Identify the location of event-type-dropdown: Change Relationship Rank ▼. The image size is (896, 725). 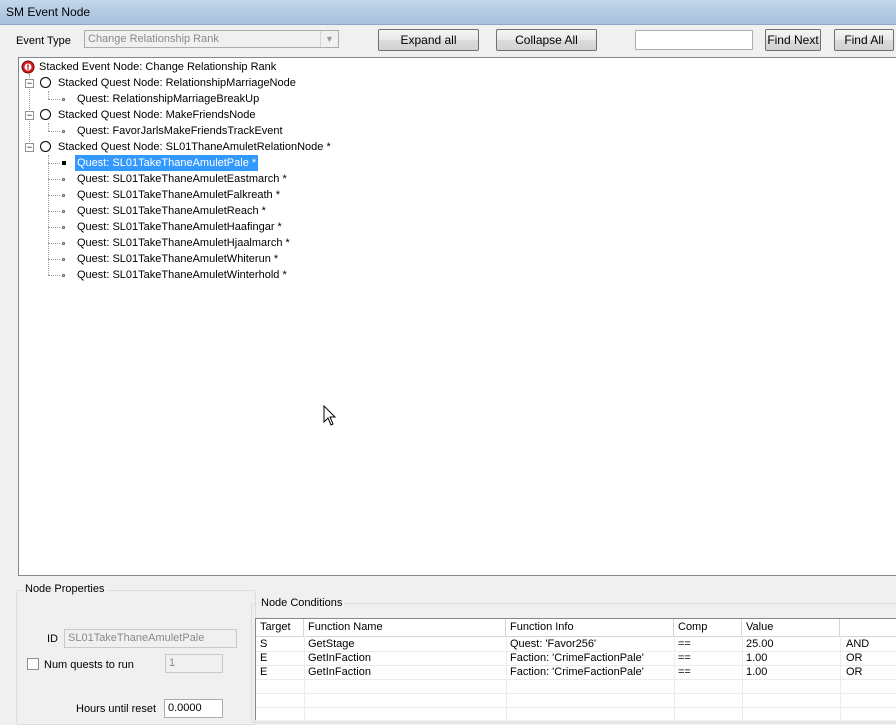
(211, 39).